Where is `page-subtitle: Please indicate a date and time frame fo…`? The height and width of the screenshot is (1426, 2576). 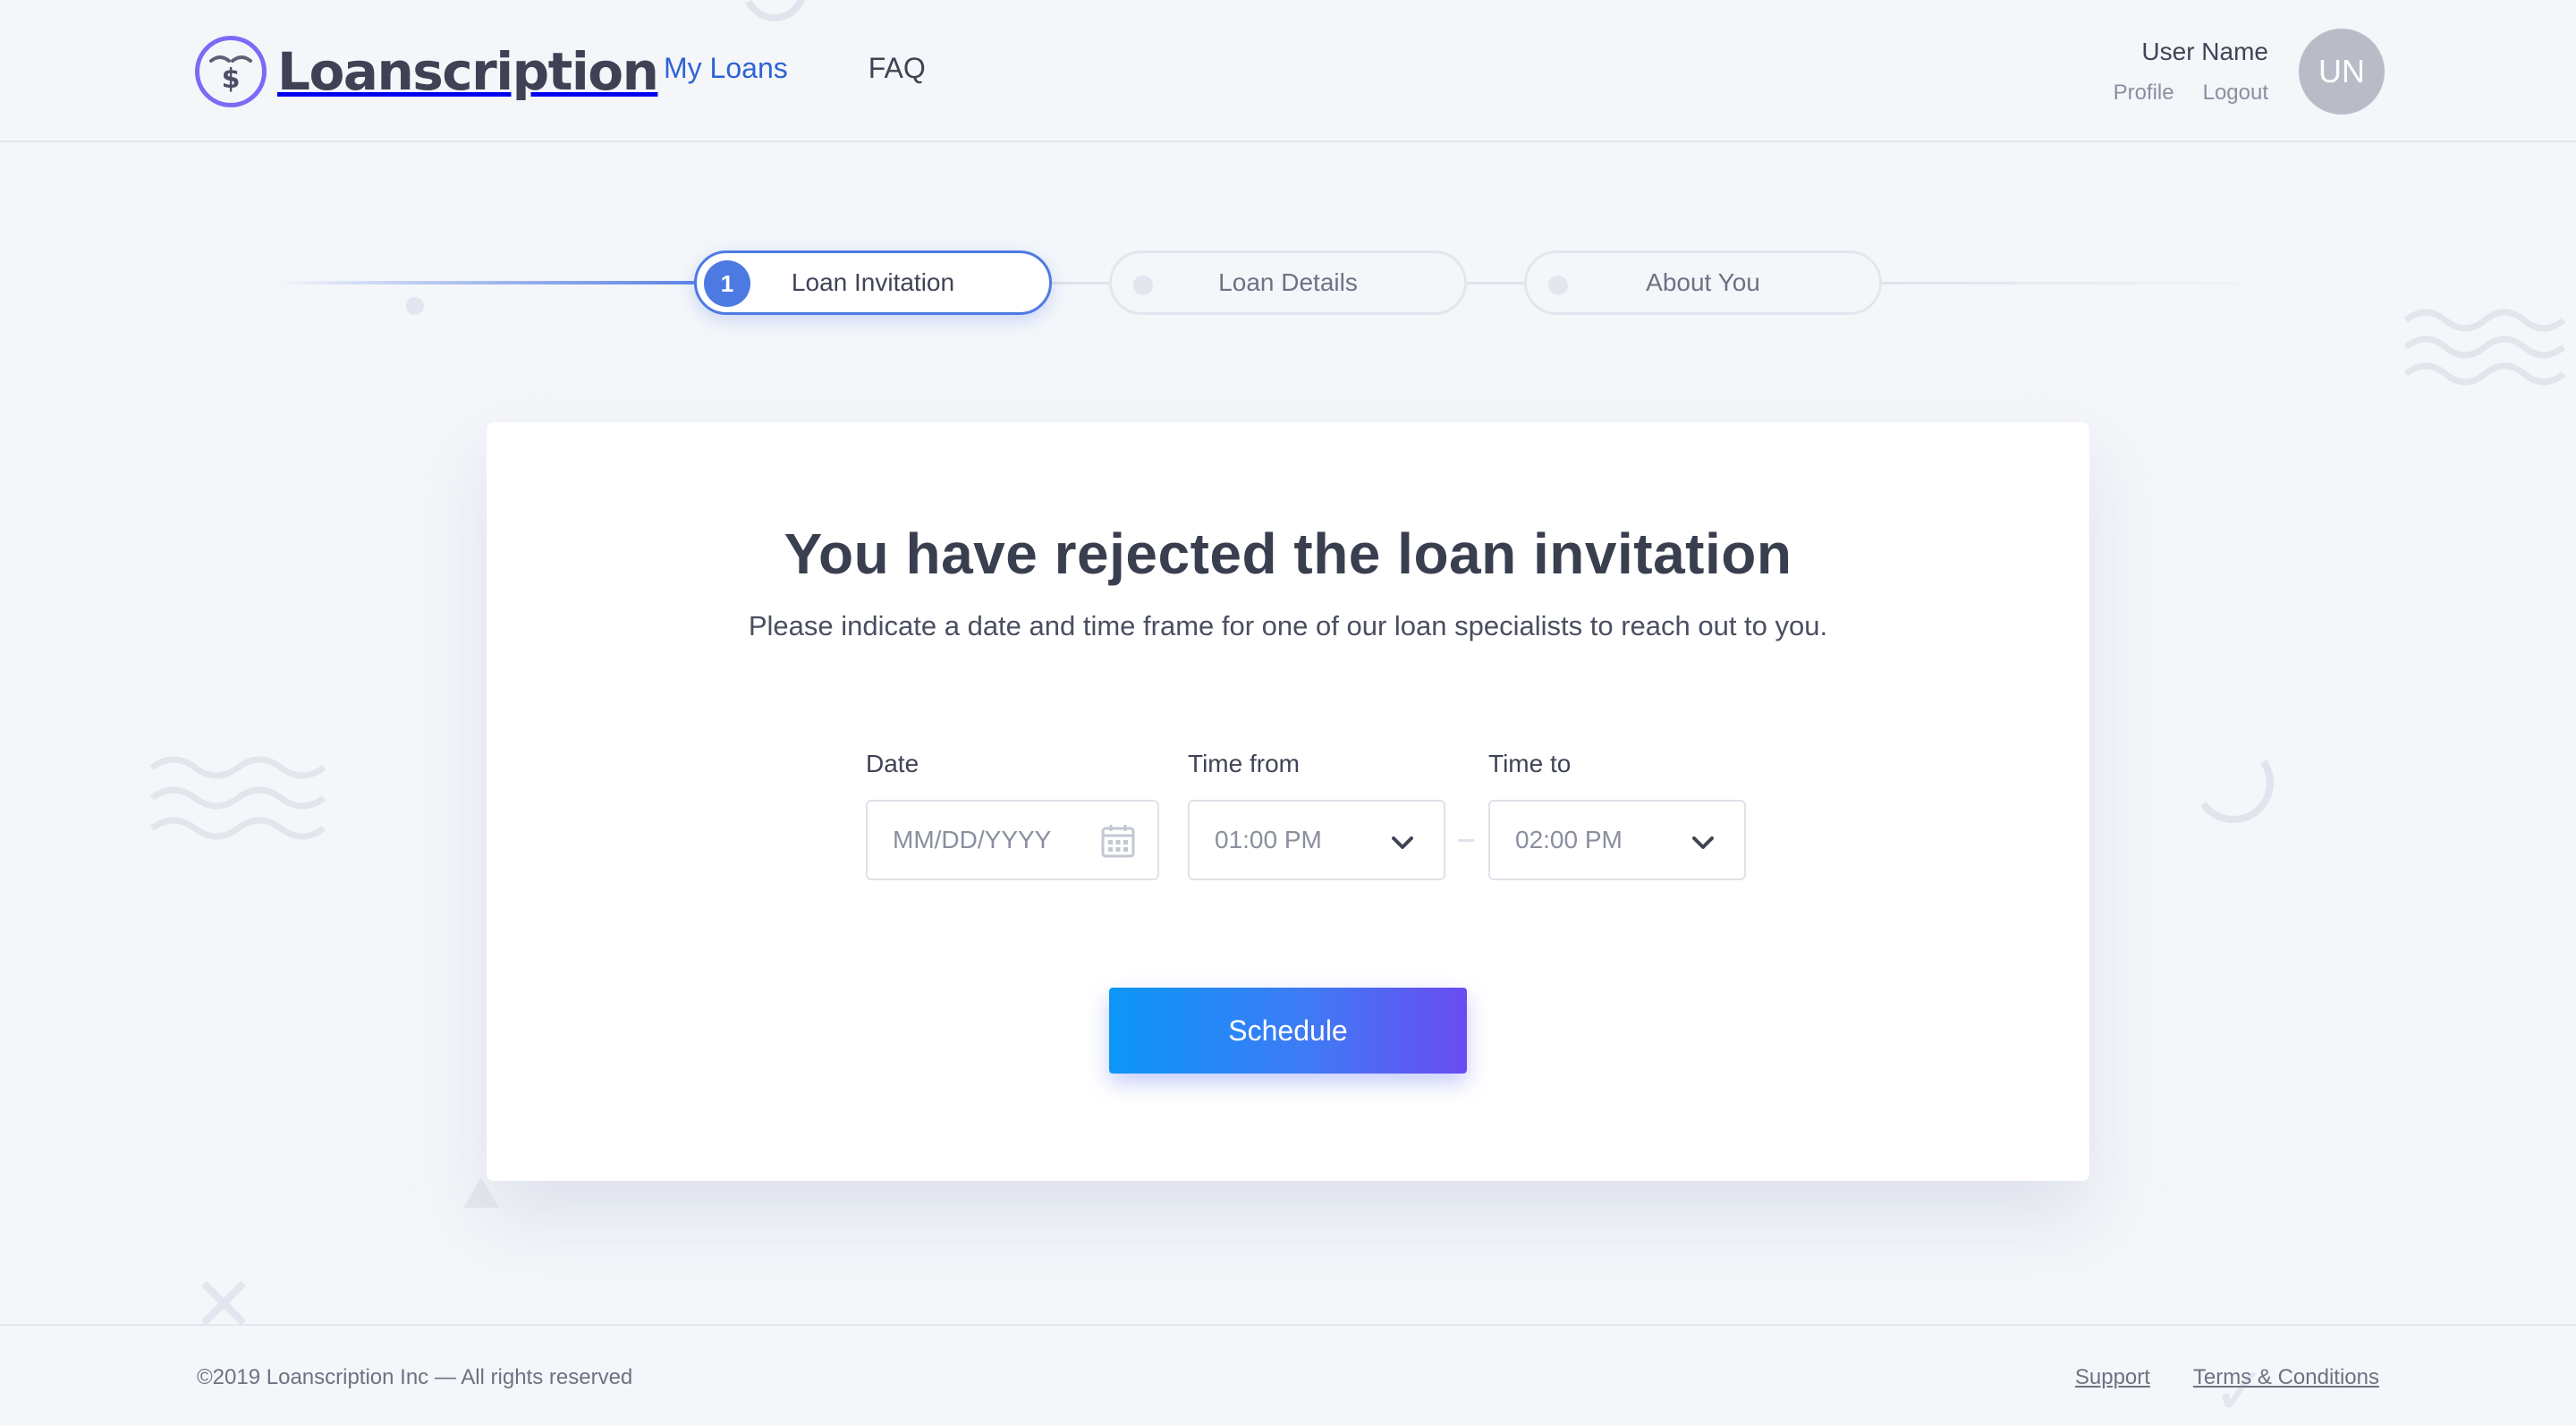
page-subtitle: Please indicate a date and time frame fo… is located at coordinates (1288, 625).